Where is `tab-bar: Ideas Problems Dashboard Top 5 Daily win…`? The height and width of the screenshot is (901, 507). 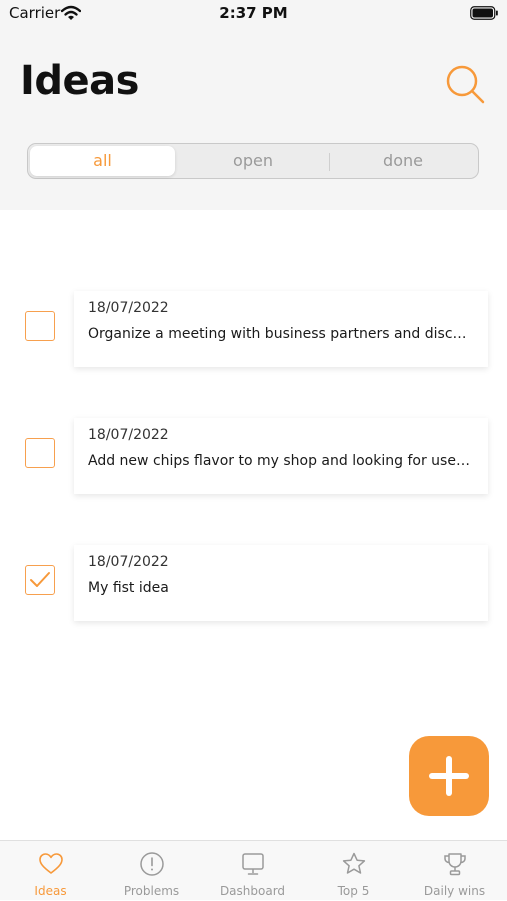 tab-bar: Ideas Problems Dashboard Top 5 Daily win… is located at coordinates (253, 870).